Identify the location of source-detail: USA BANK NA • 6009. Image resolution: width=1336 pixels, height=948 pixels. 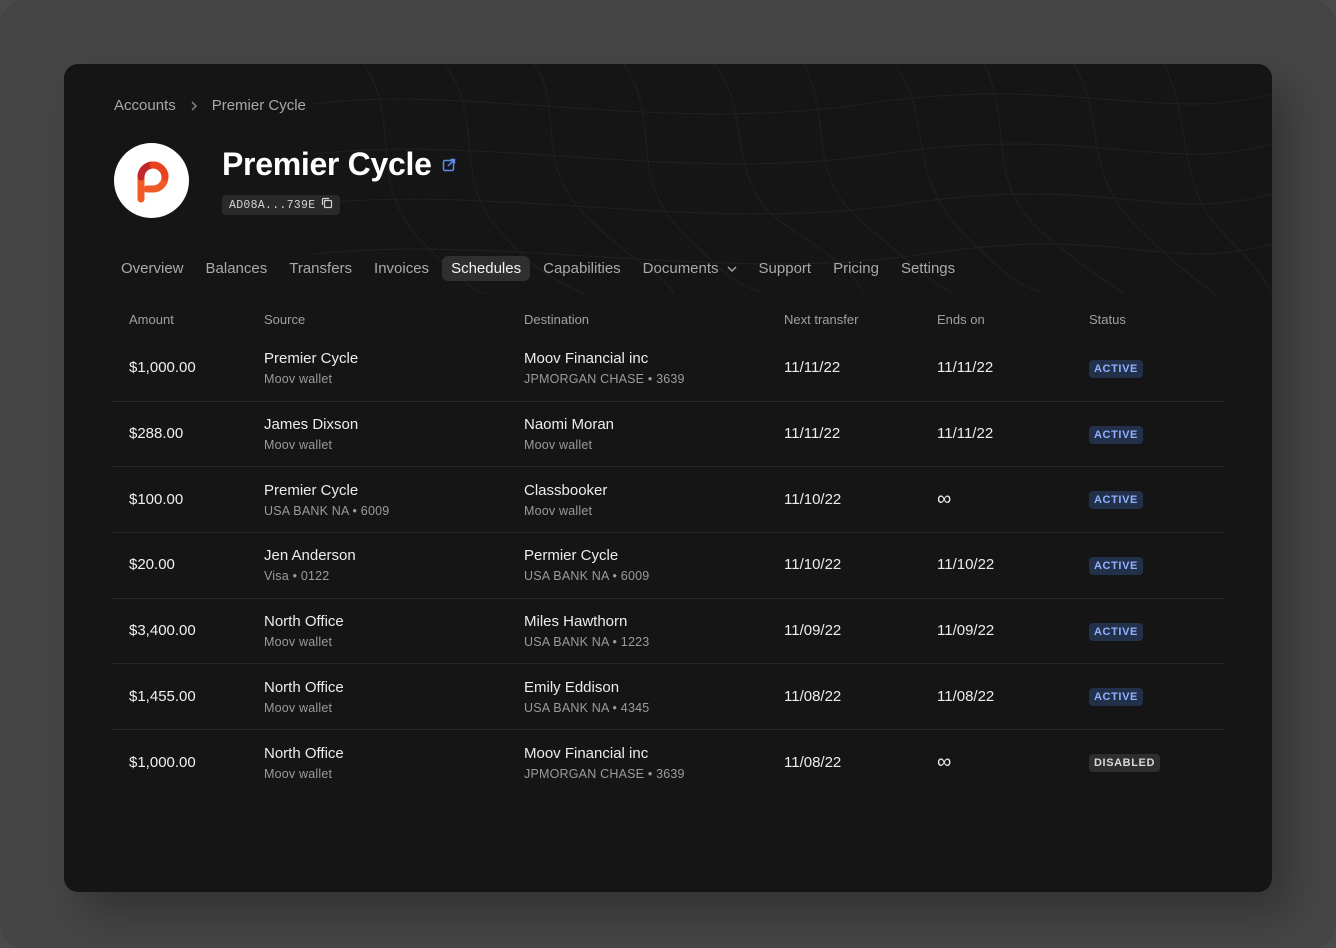
(327, 510).